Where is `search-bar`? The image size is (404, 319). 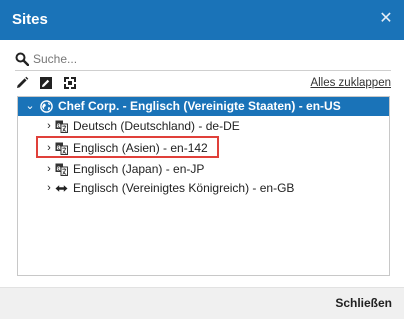 search-bar is located at coordinates (203, 60).